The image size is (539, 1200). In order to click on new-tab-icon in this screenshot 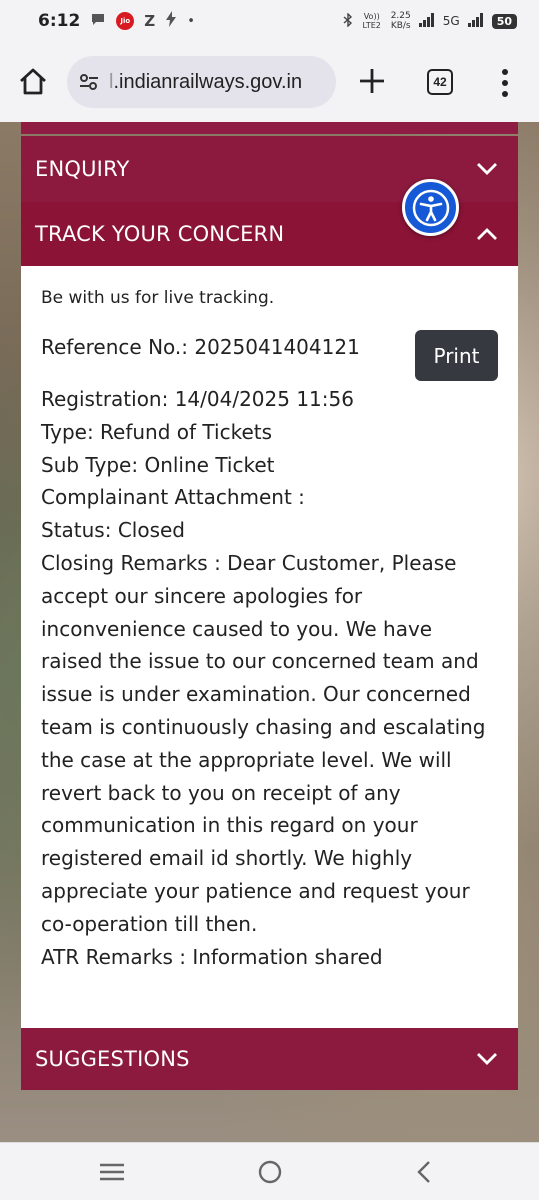, I will do `click(372, 81)`.